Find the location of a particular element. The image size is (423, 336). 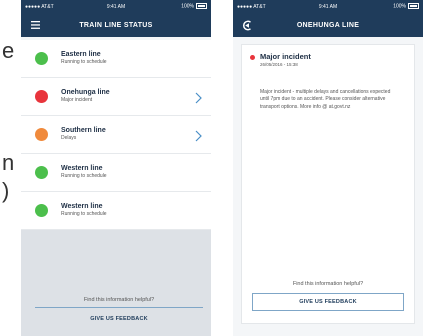

nav-bar: TRAIN LINE STATUS is located at coordinates (116, 25).